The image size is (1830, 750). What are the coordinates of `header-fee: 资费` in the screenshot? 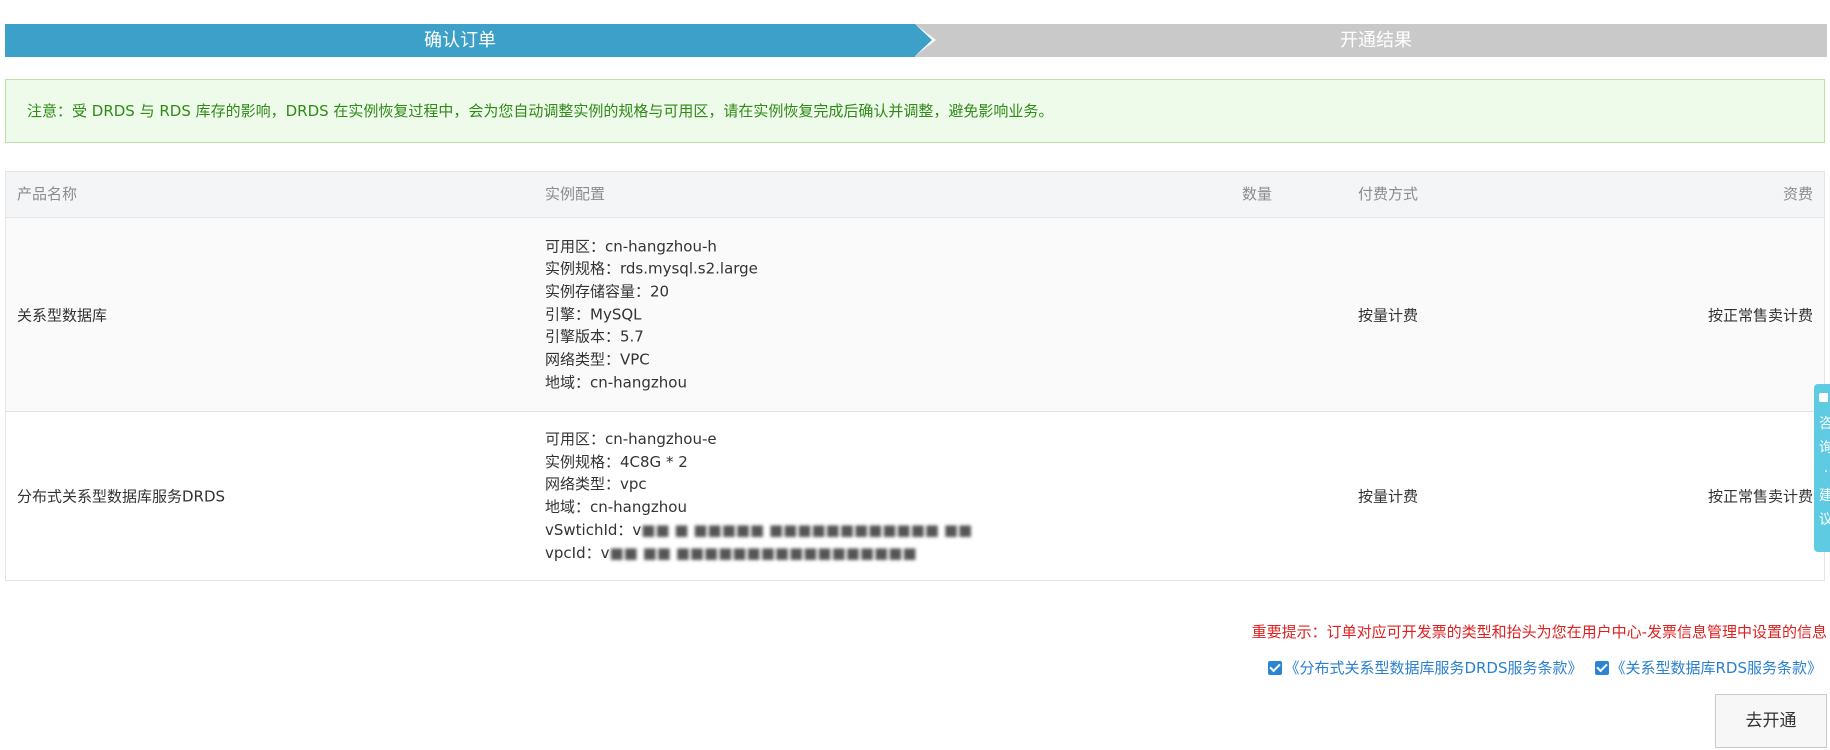 It's located at (1797, 194).